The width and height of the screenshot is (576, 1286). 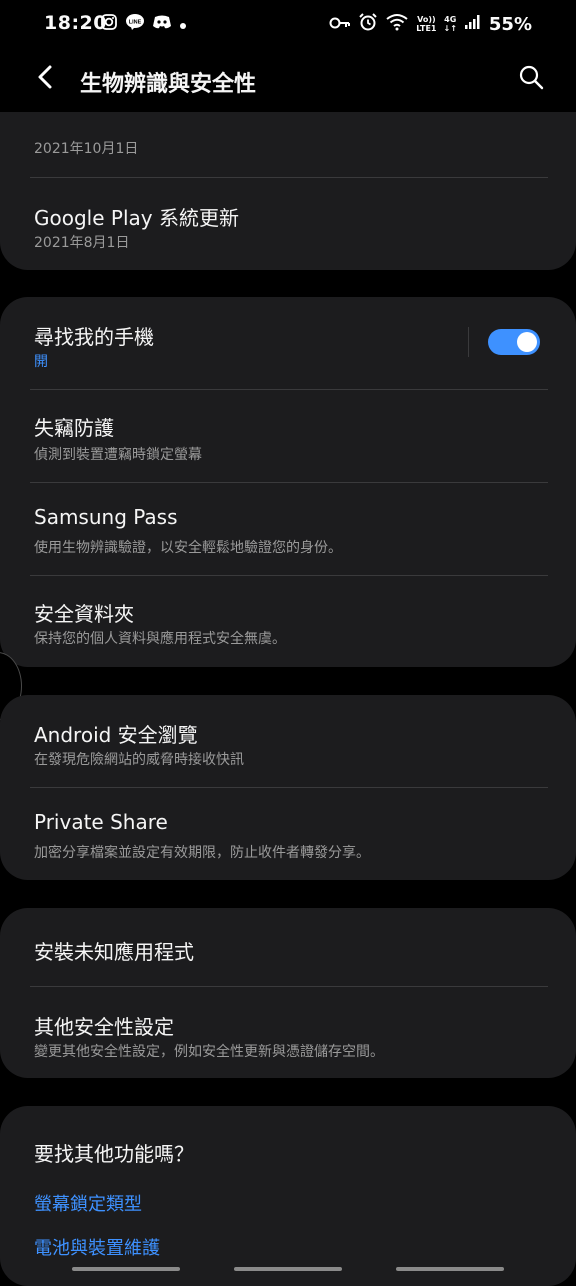 What do you see at coordinates (82, 243) in the screenshot?
I see `google-play-update-date: 2021年8月1日` at bounding box center [82, 243].